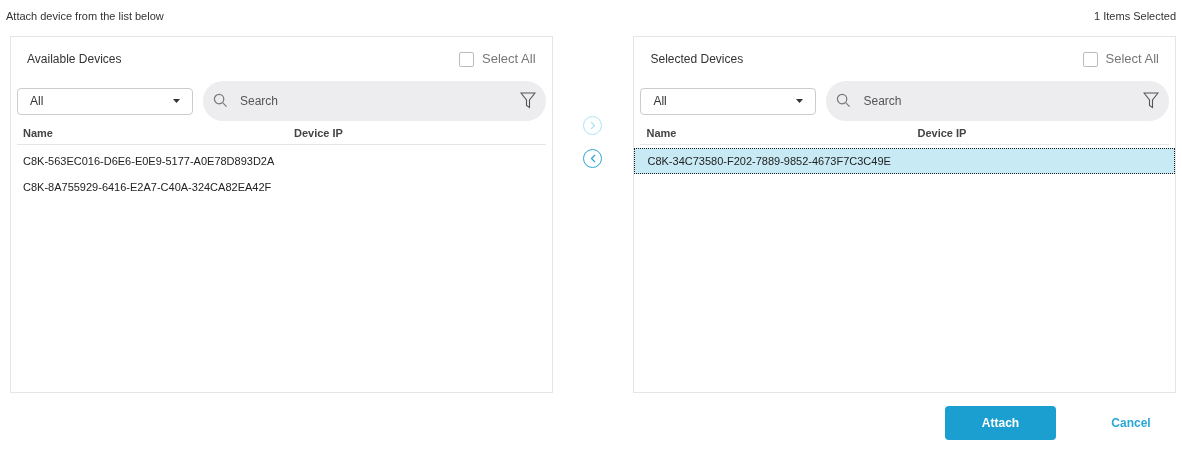  Describe the element at coordinates (281, 187) in the screenshot. I see `device-row: C8K-8A755929-6416-E2A7-C40A-324CA82EA42F` at that location.